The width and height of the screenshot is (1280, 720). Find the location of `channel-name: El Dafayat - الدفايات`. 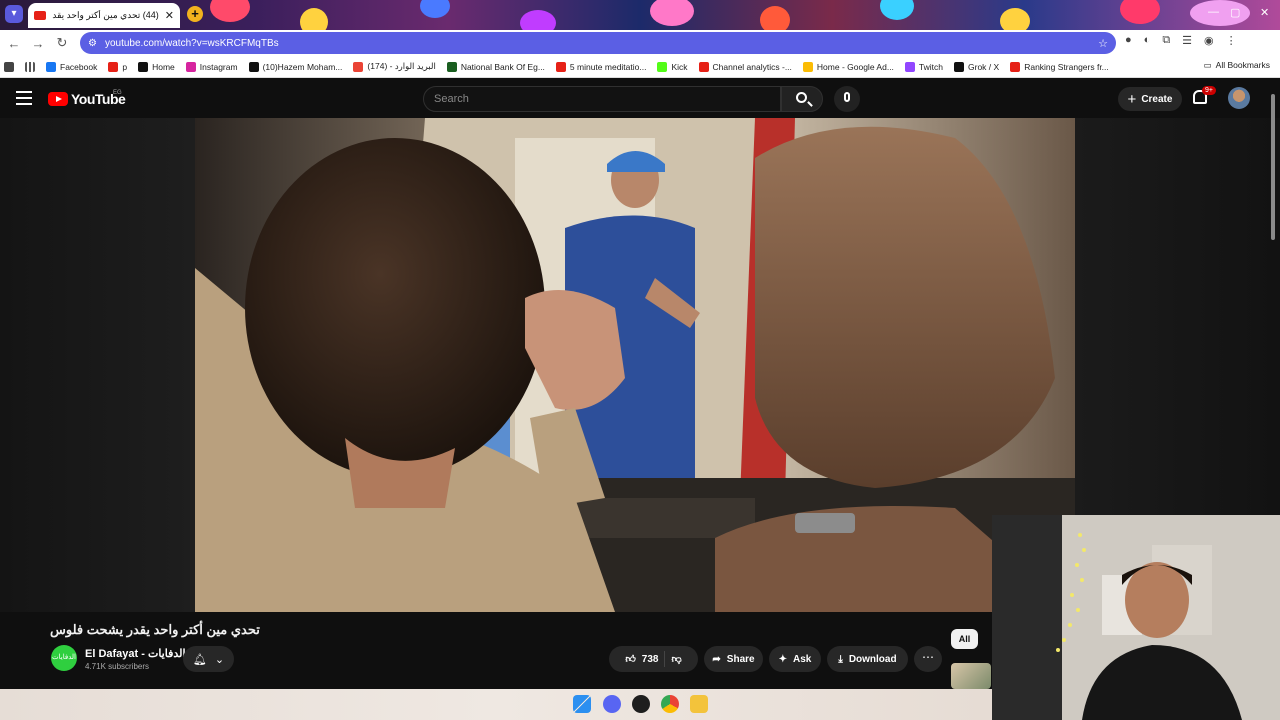

channel-name: El Dafayat - الدفايات is located at coordinates (135, 653).